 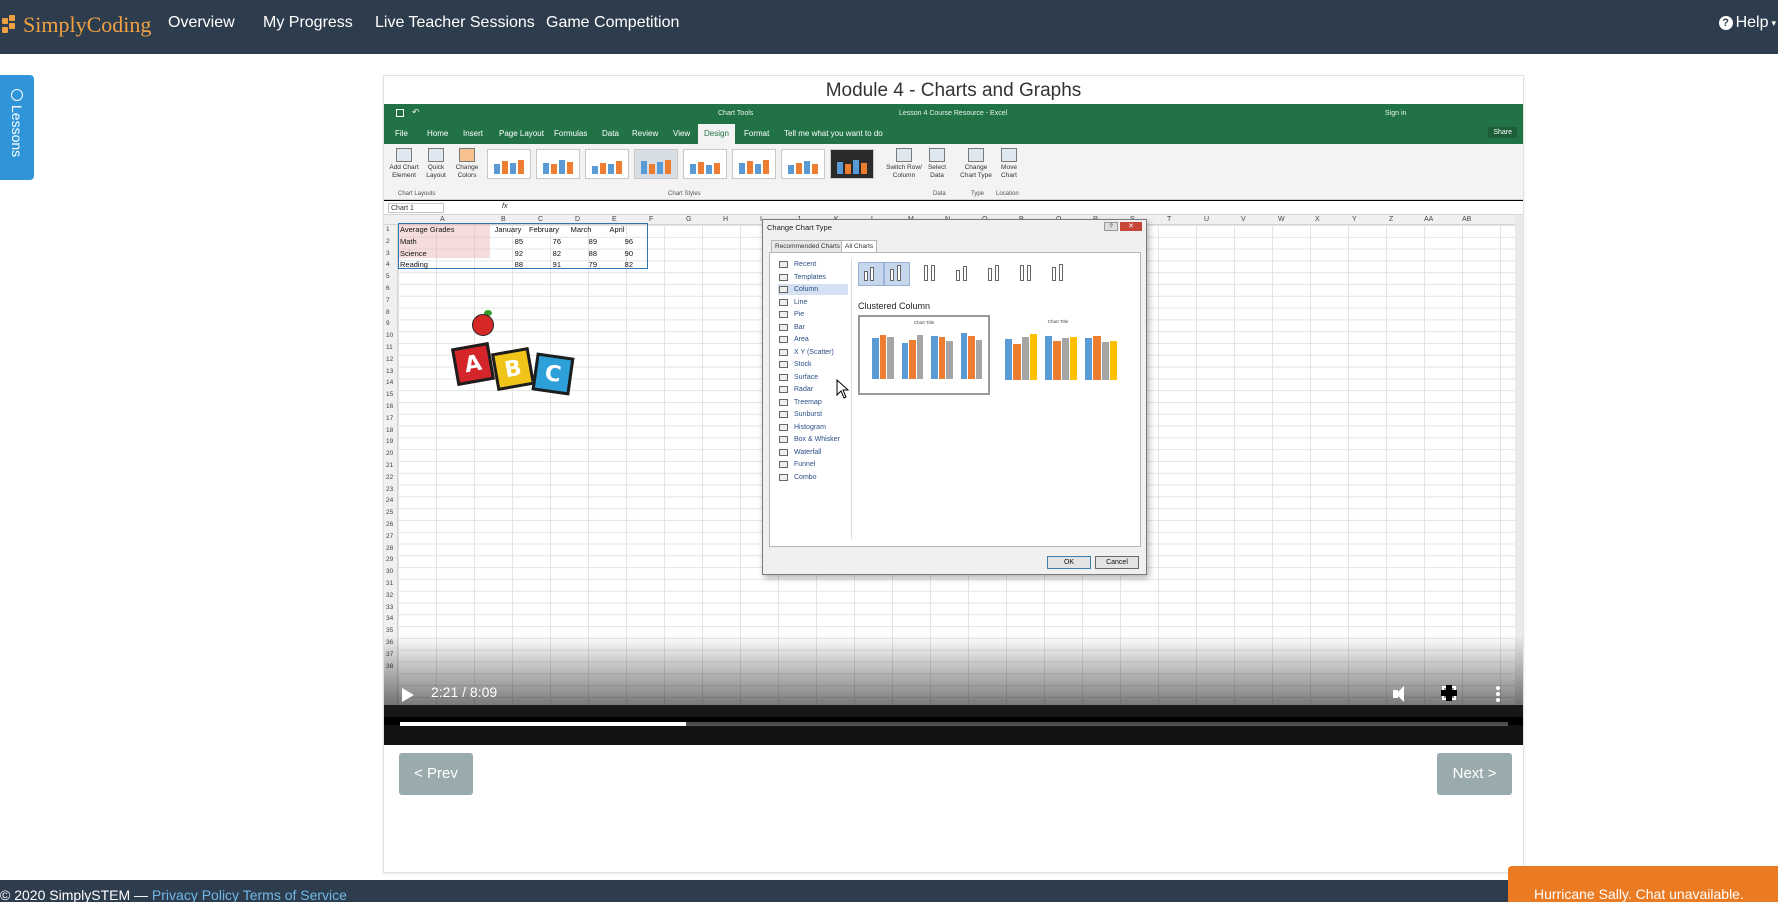 What do you see at coordinates (17, 127) in the screenshot?
I see `lessons-tab: Lessons` at bounding box center [17, 127].